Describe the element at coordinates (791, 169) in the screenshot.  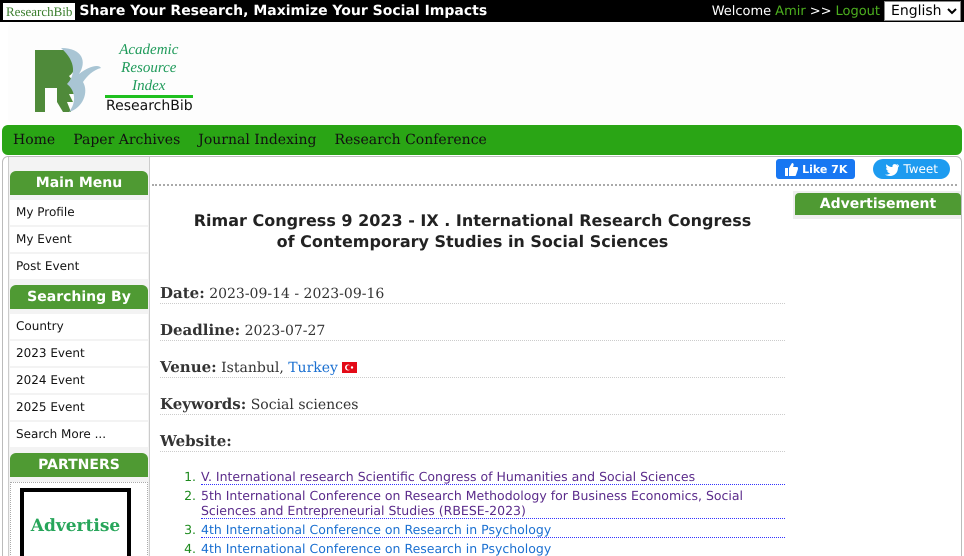
I see `thumbs-up-icon` at that location.